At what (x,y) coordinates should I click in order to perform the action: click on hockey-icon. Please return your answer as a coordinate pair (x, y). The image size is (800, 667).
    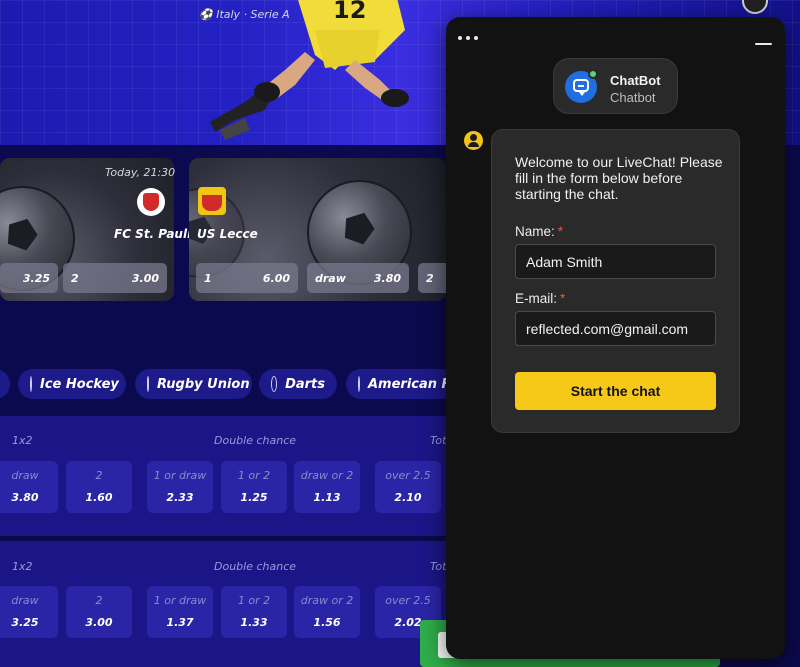
    Looking at the image, I should click on (31, 384).